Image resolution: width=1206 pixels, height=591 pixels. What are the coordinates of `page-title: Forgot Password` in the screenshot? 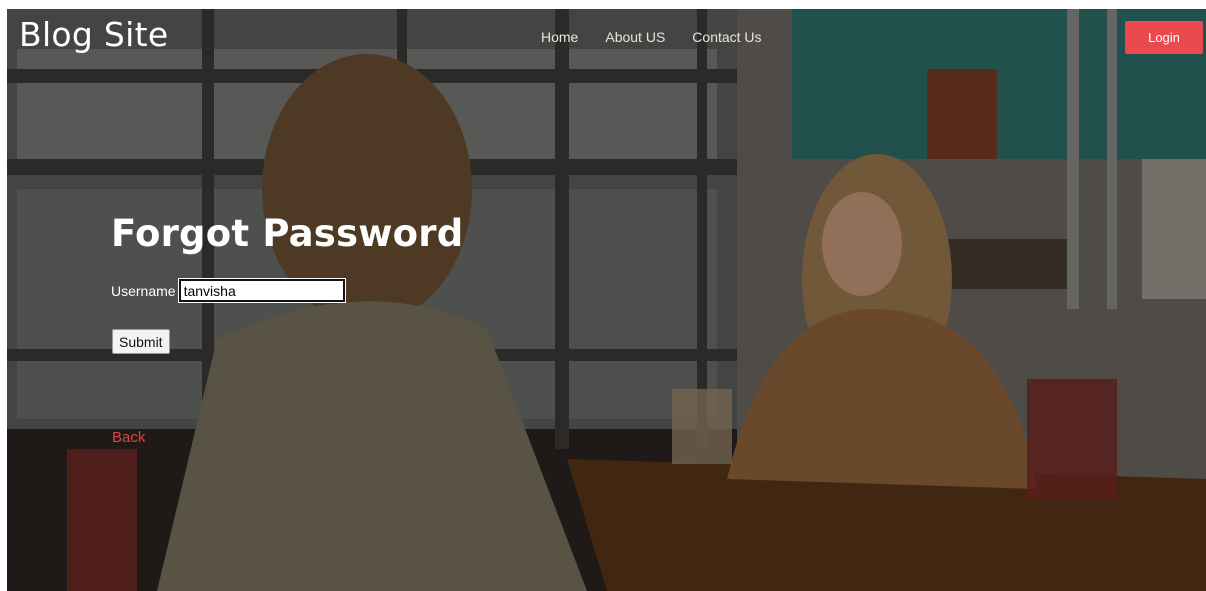 It's located at (287, 233).